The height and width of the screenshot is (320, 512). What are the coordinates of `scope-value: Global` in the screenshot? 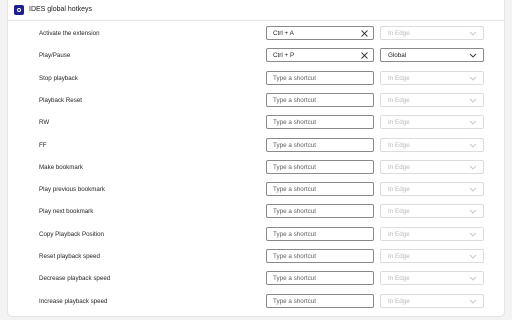 It's located at (397, 56).